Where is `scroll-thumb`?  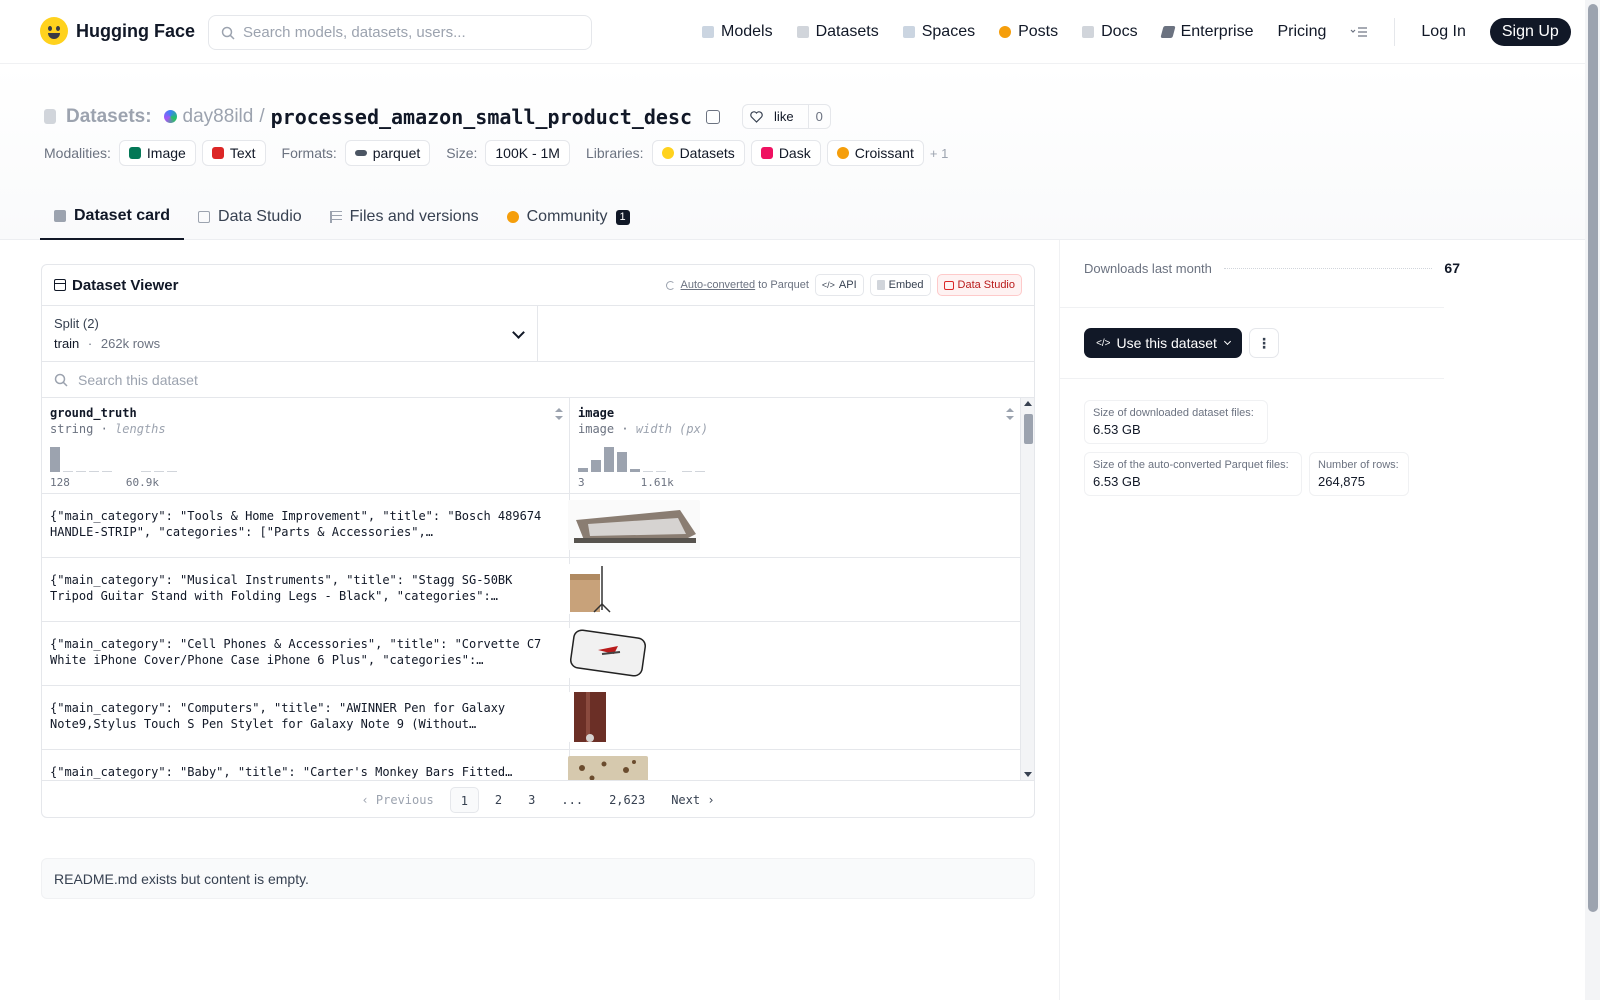 scroll-thumb is located at coordinates (1028, 429).